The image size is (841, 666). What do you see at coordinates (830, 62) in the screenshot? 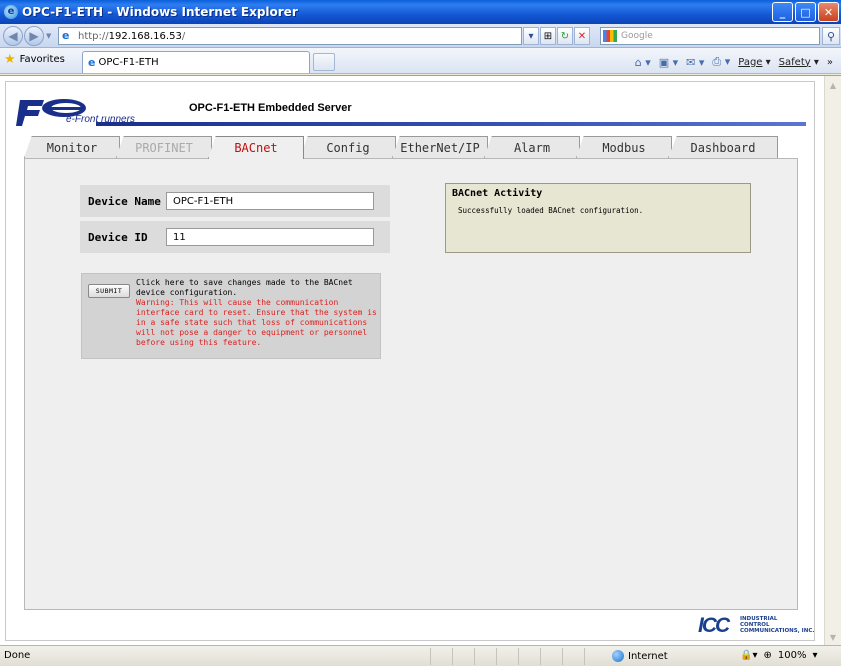
I see `chevron-icon: »` at bounding box center [830, 62].